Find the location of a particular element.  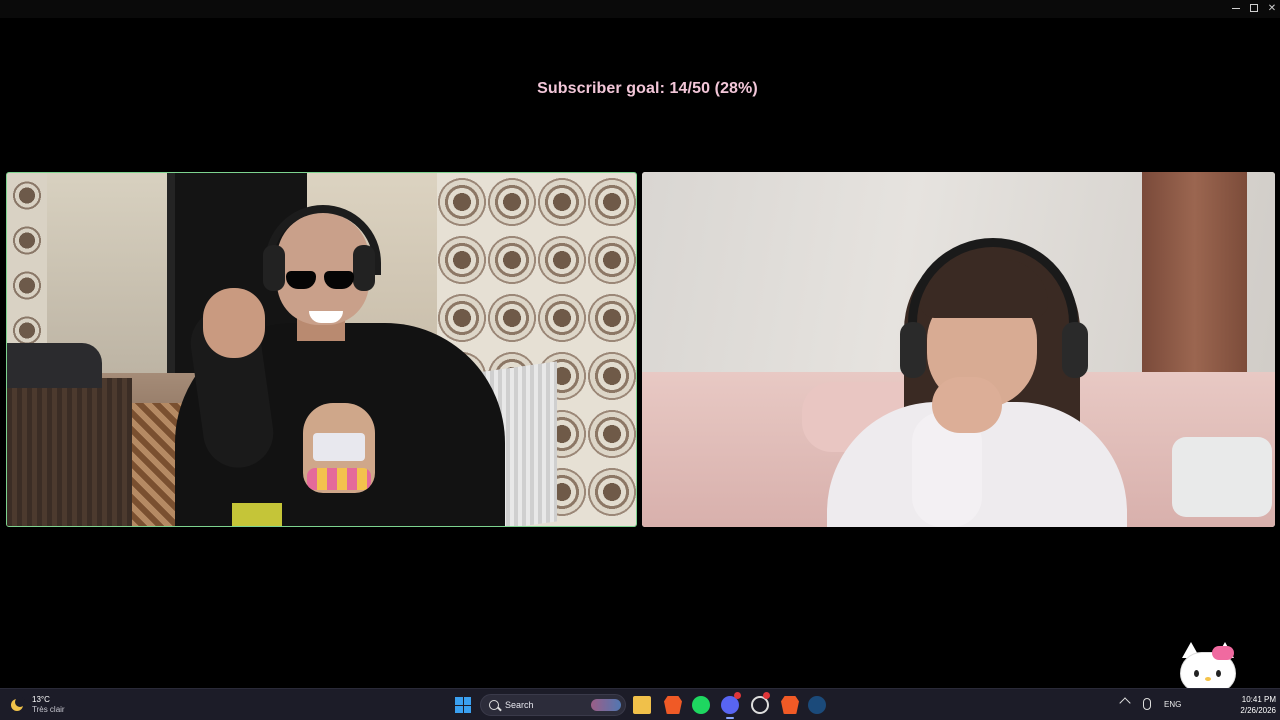

weather-temperature: 13°C is located at coordinates (41, 699).